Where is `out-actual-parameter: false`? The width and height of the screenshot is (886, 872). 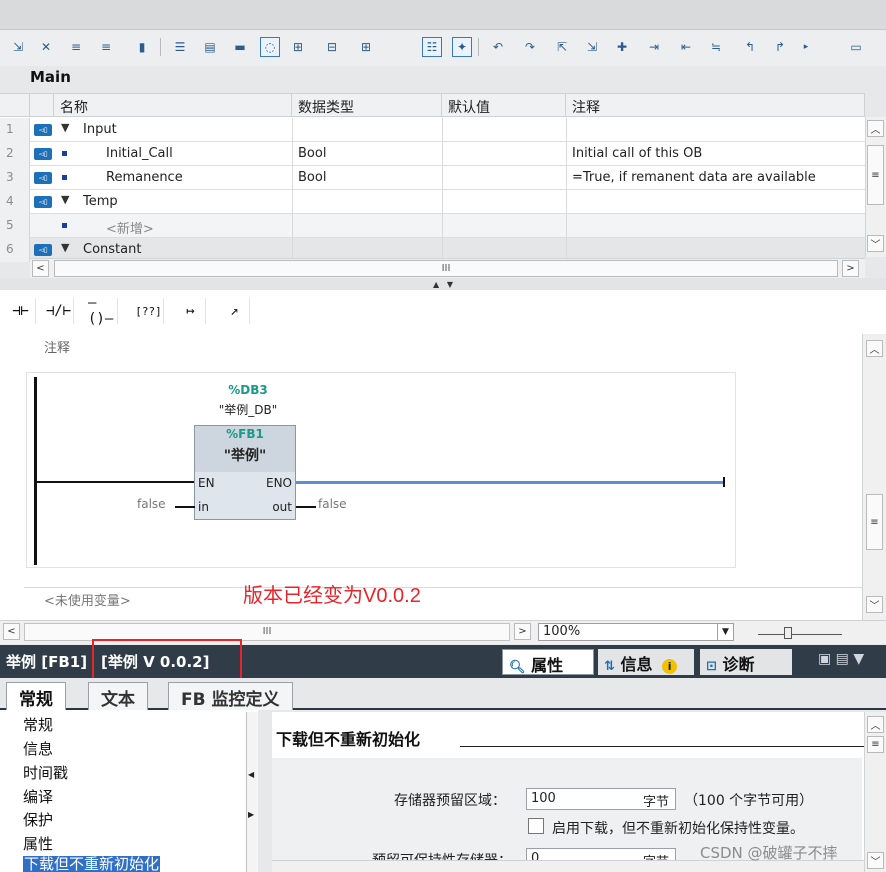
out-actual-parameter: false is located at coordinates (332, 504).